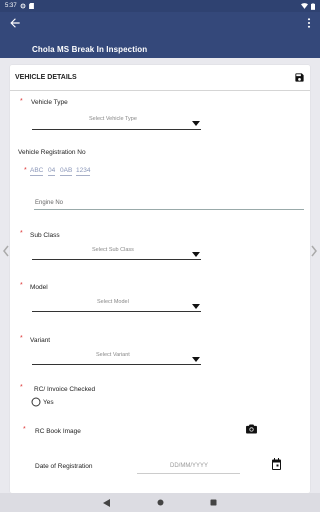 This screenshot has height=512, width=320. I want to click on rc-invoice-yes-label: Yes, so click(48, 402).